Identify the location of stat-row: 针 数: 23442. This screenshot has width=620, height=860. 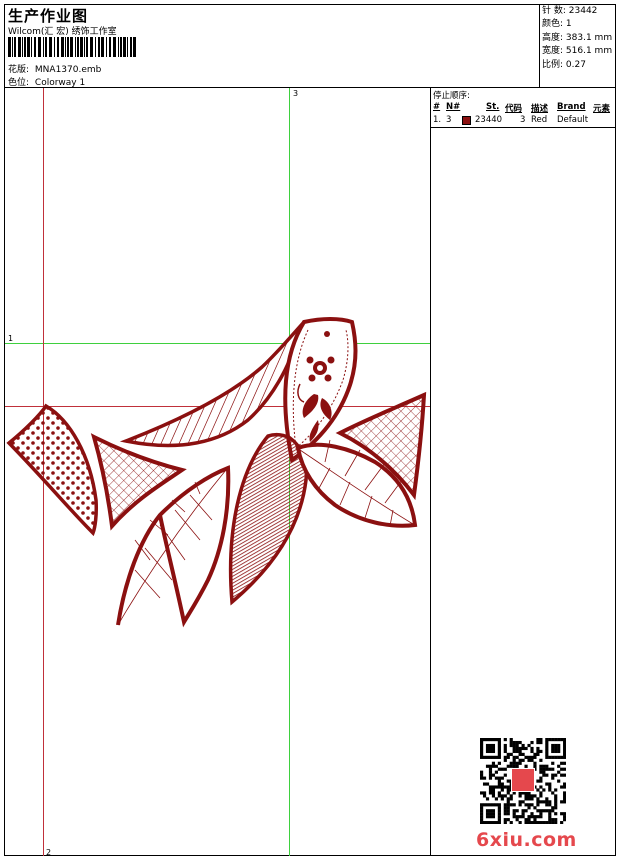
(577, 11).